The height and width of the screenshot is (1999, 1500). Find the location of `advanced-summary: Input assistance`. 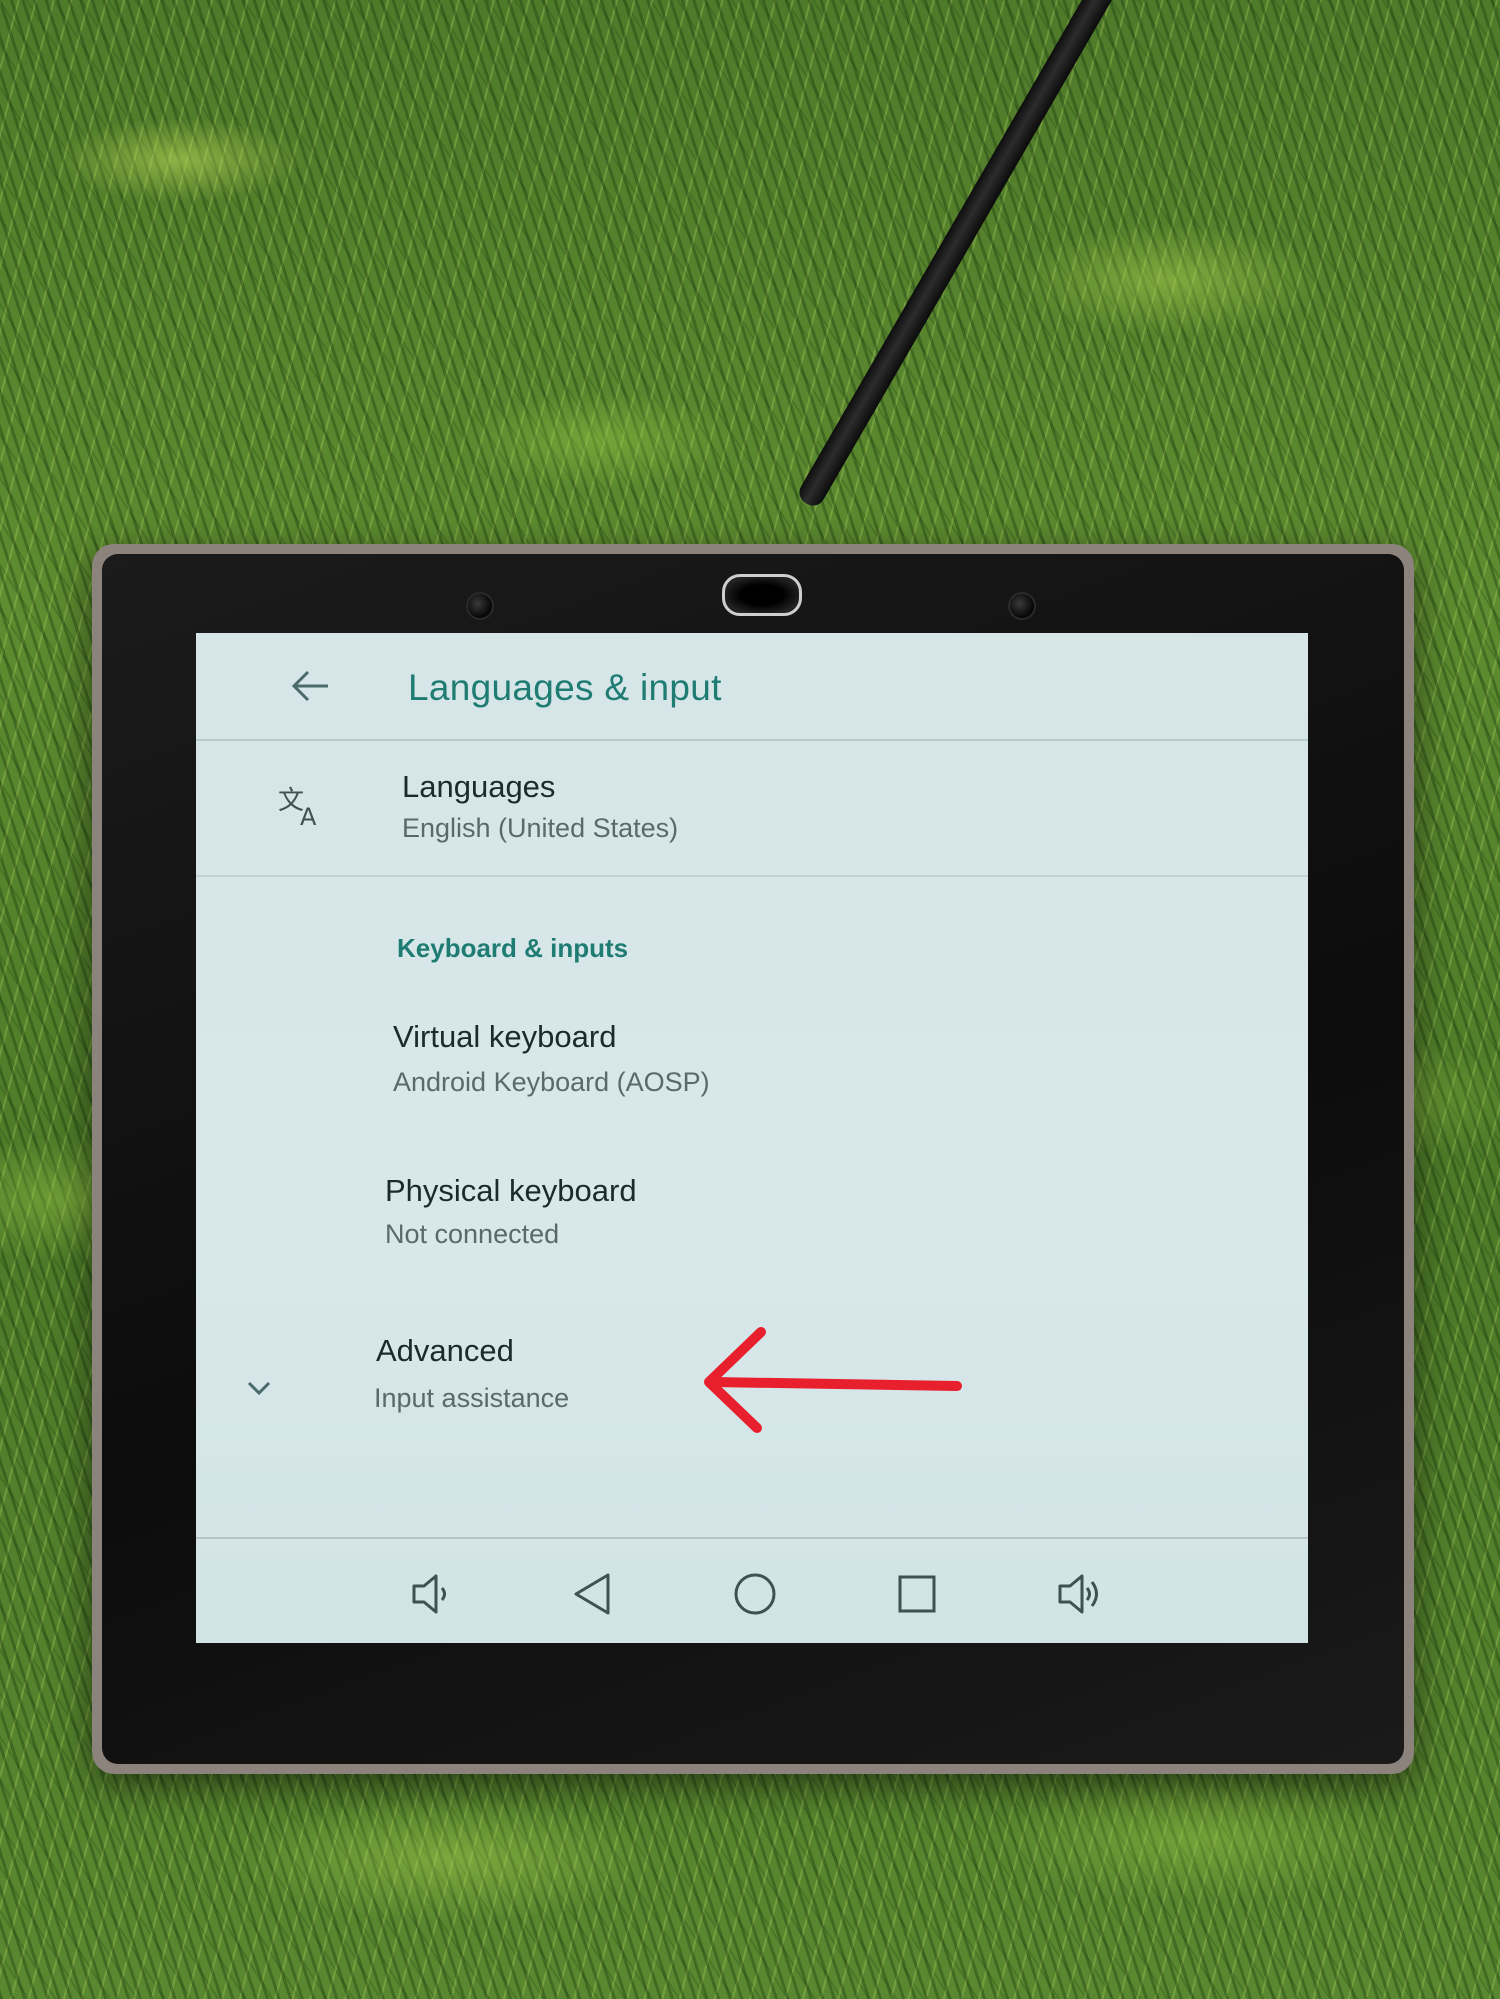

advanced-summary: Input assistance is located at coordinates (472, 1398).